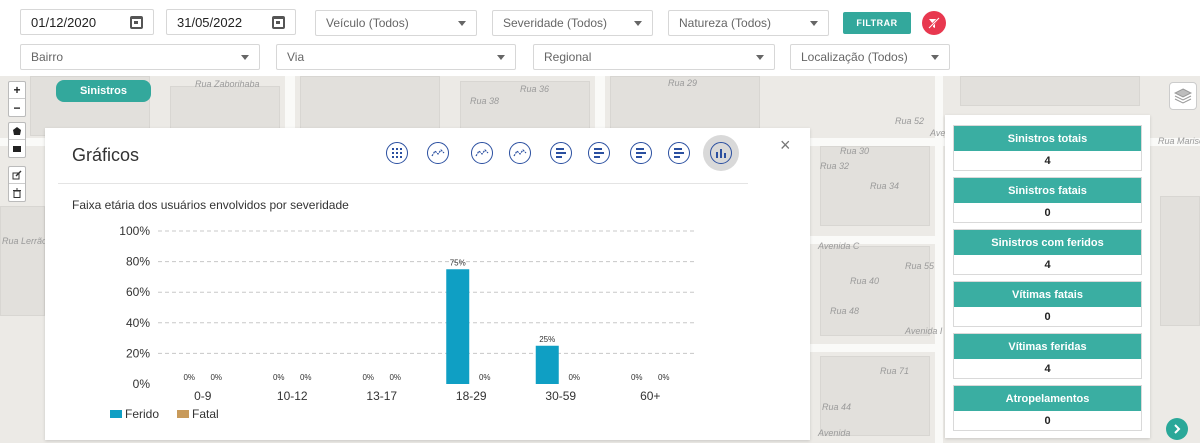  Describe the element at coordinates (834, 433) in the screenshot. I see `street-label: Avenida` at that location.